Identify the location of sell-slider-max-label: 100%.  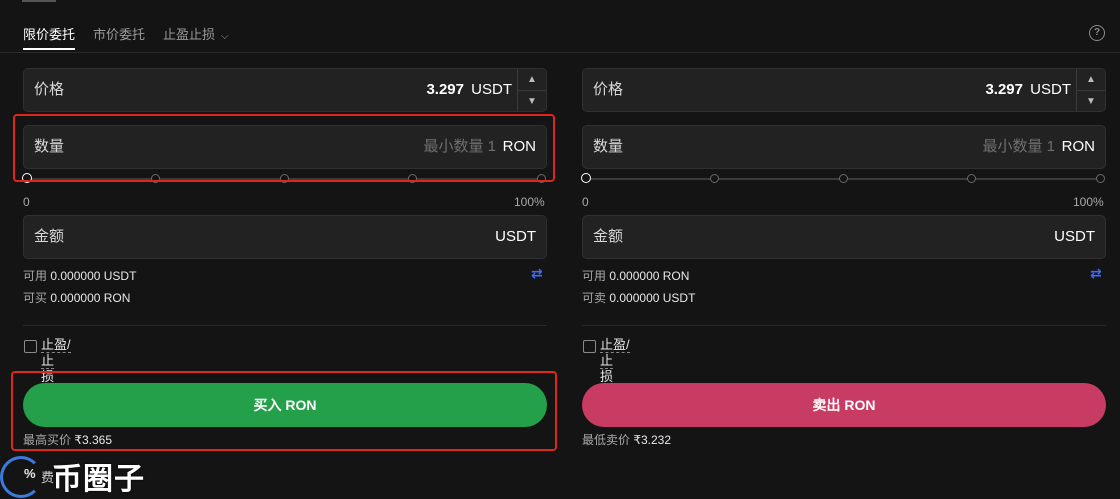
(1088, 202).